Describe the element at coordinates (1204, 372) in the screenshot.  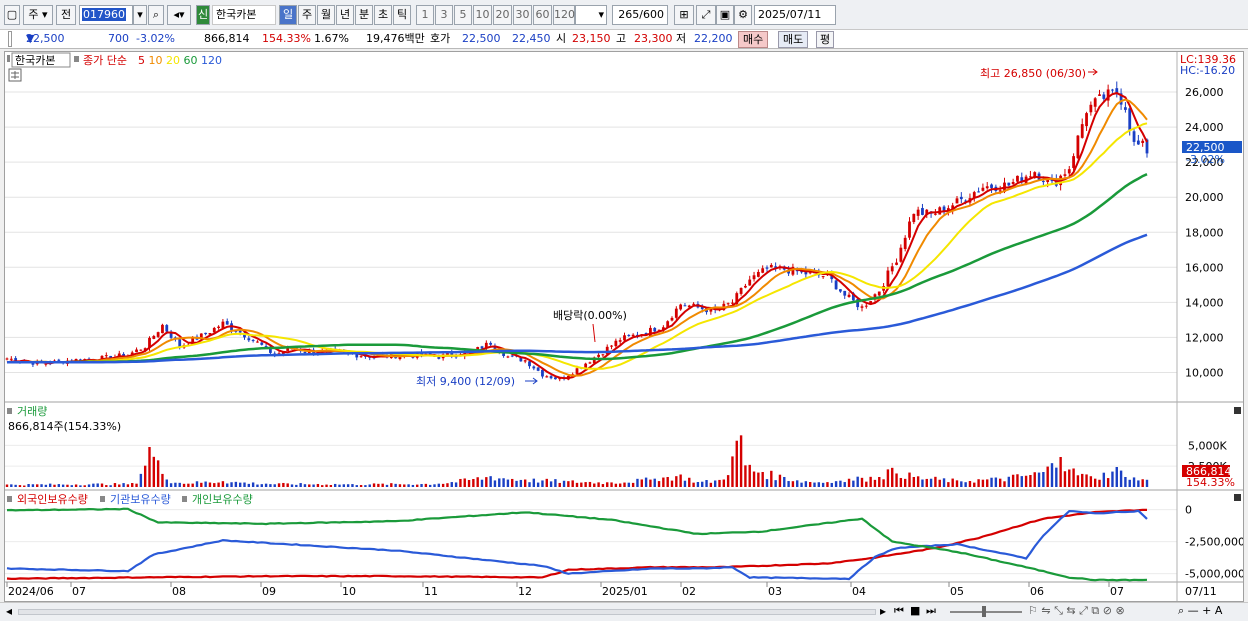
I see `price-tick-10000: 10,000` at that location.